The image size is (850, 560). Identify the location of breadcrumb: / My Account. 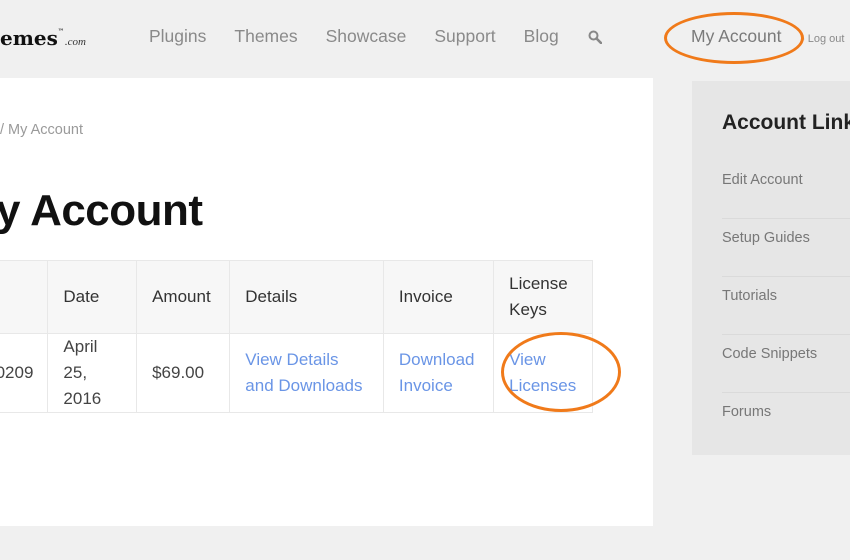
(42, 130).